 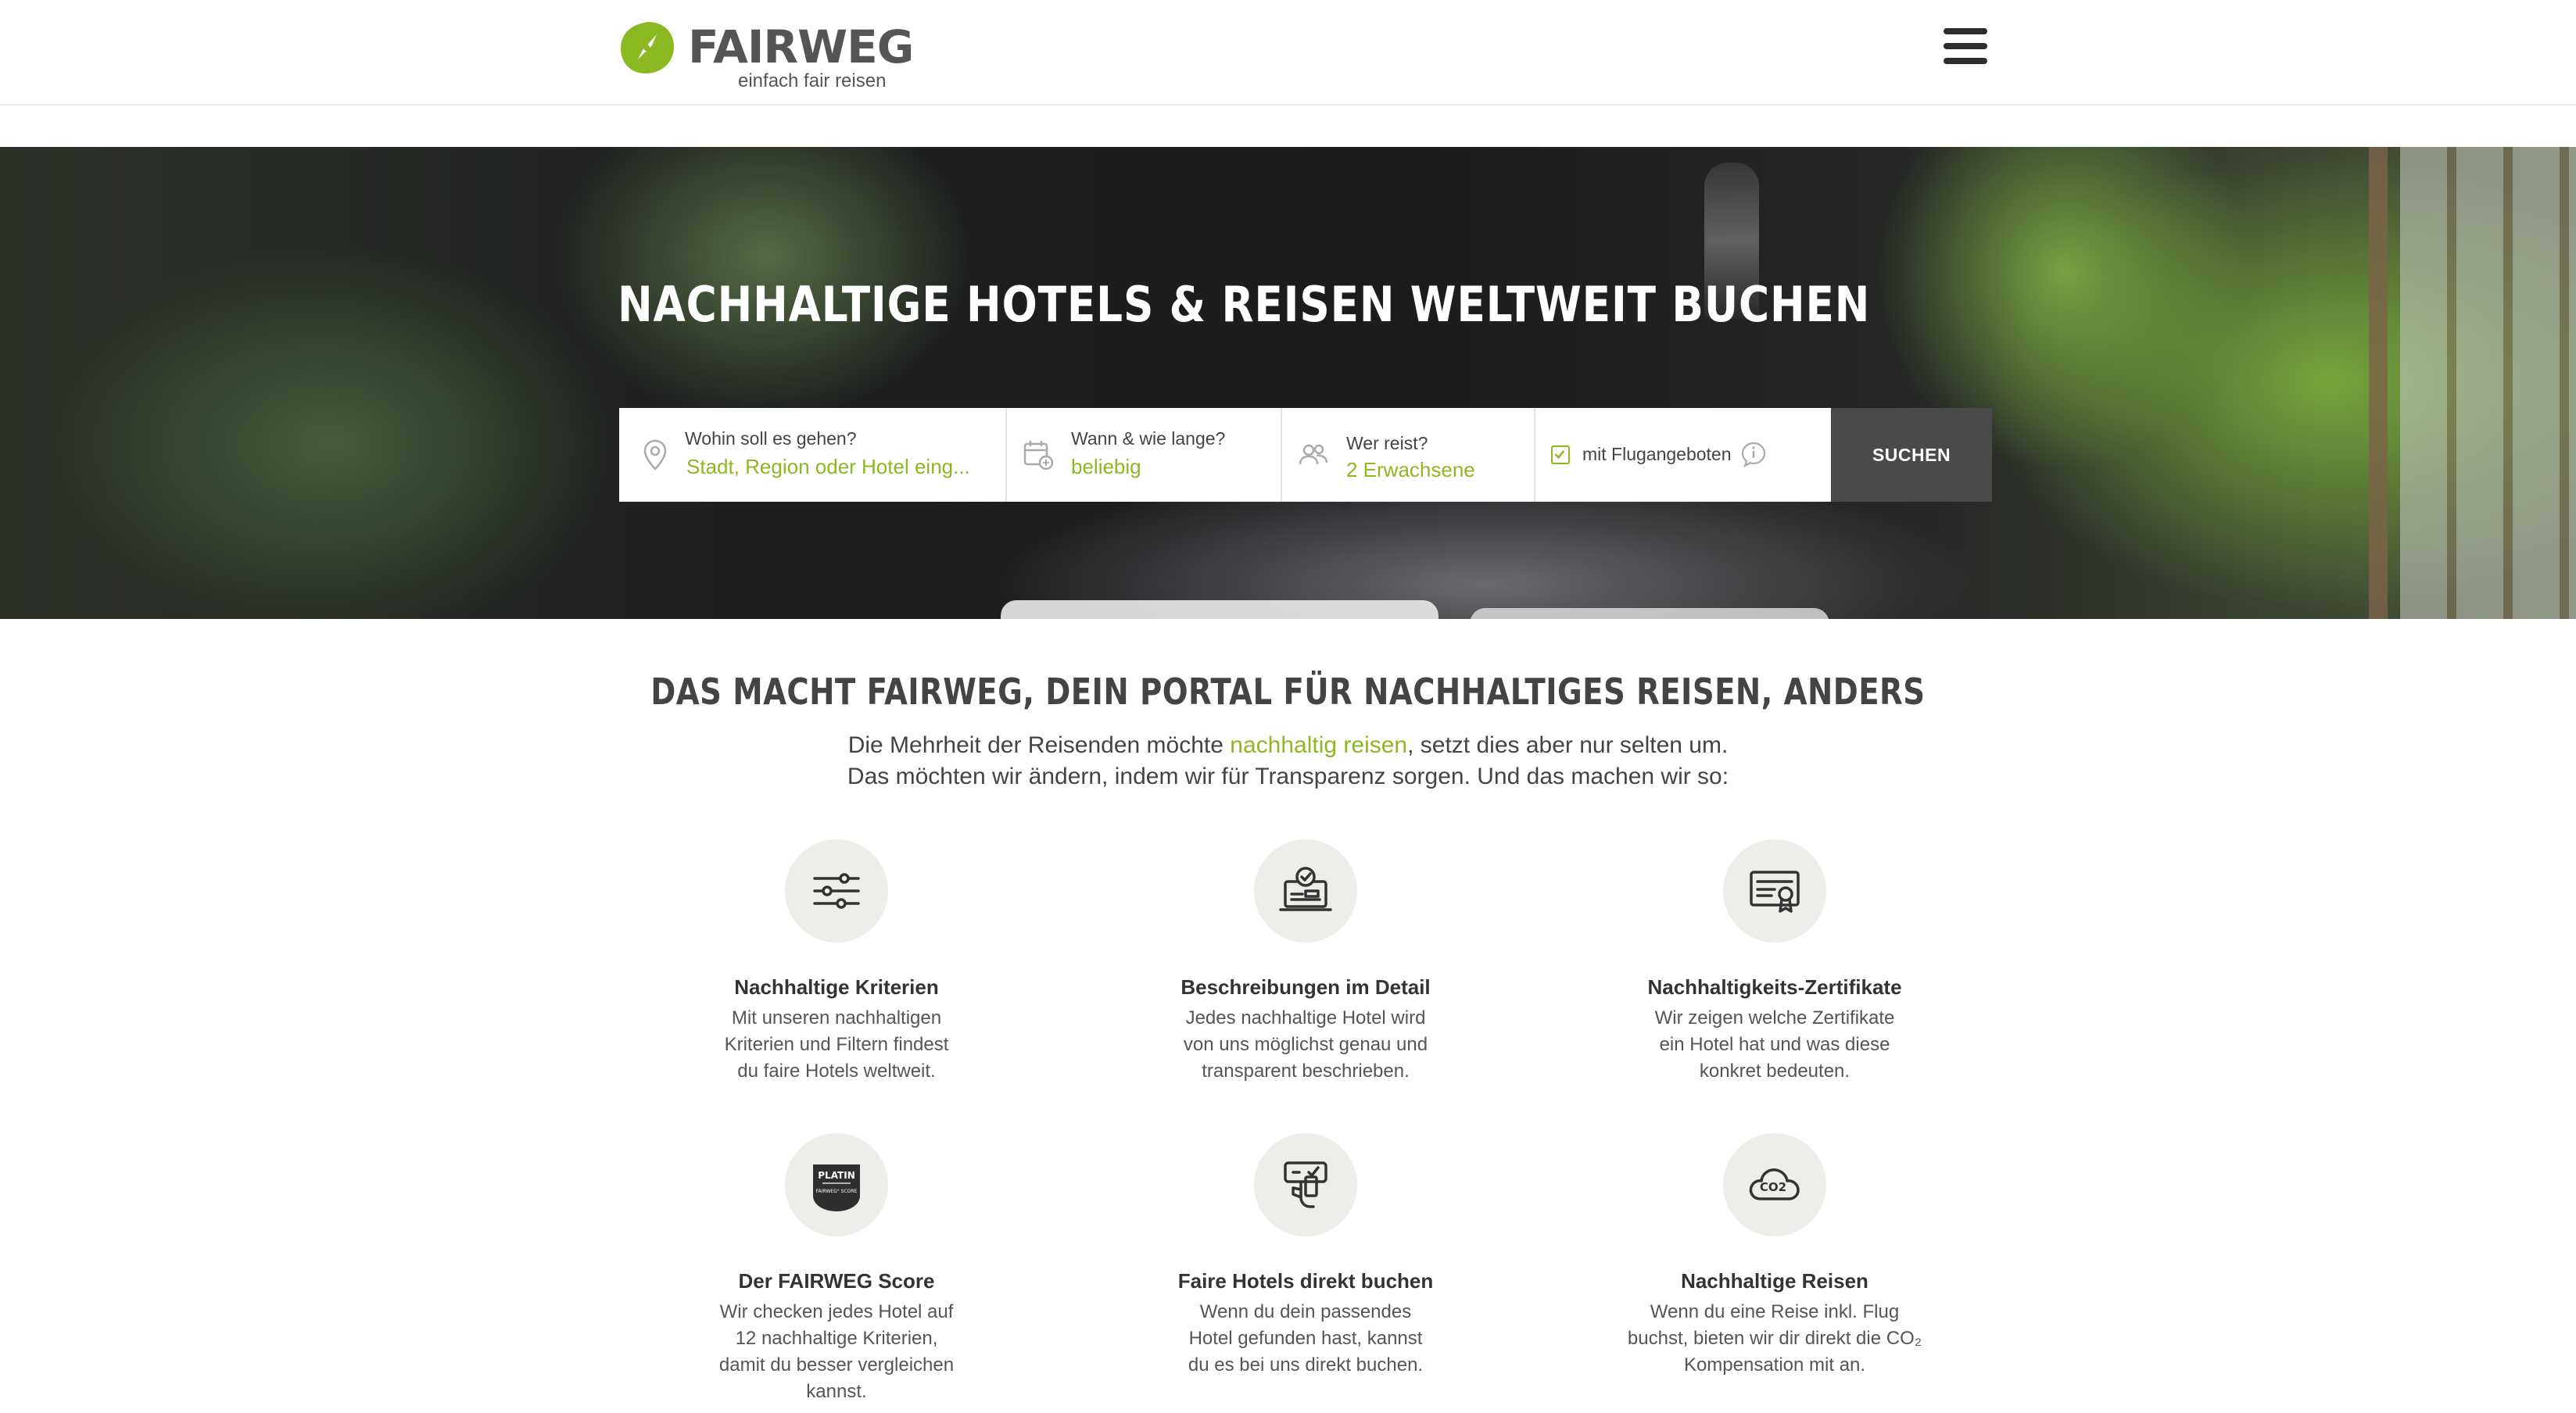 I want to click on svg-text: CO2, so click(x=1773, y=1187).